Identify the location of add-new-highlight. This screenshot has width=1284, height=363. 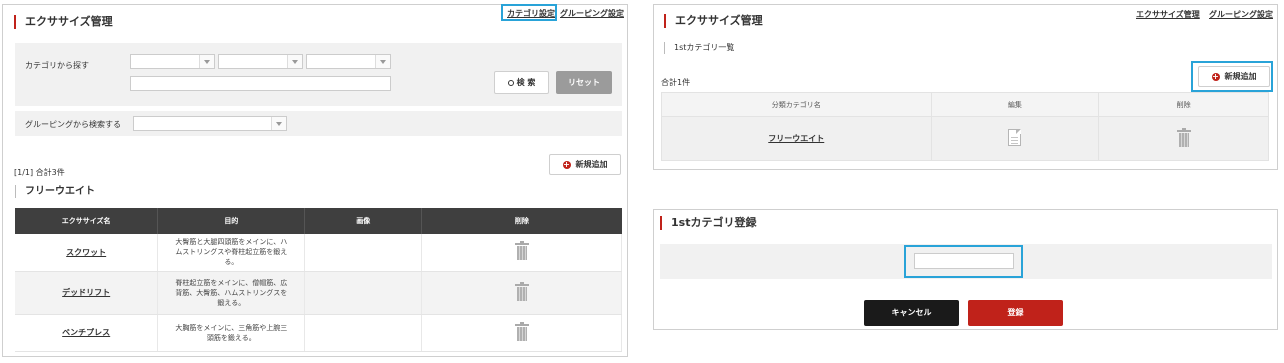
(1232, 76).